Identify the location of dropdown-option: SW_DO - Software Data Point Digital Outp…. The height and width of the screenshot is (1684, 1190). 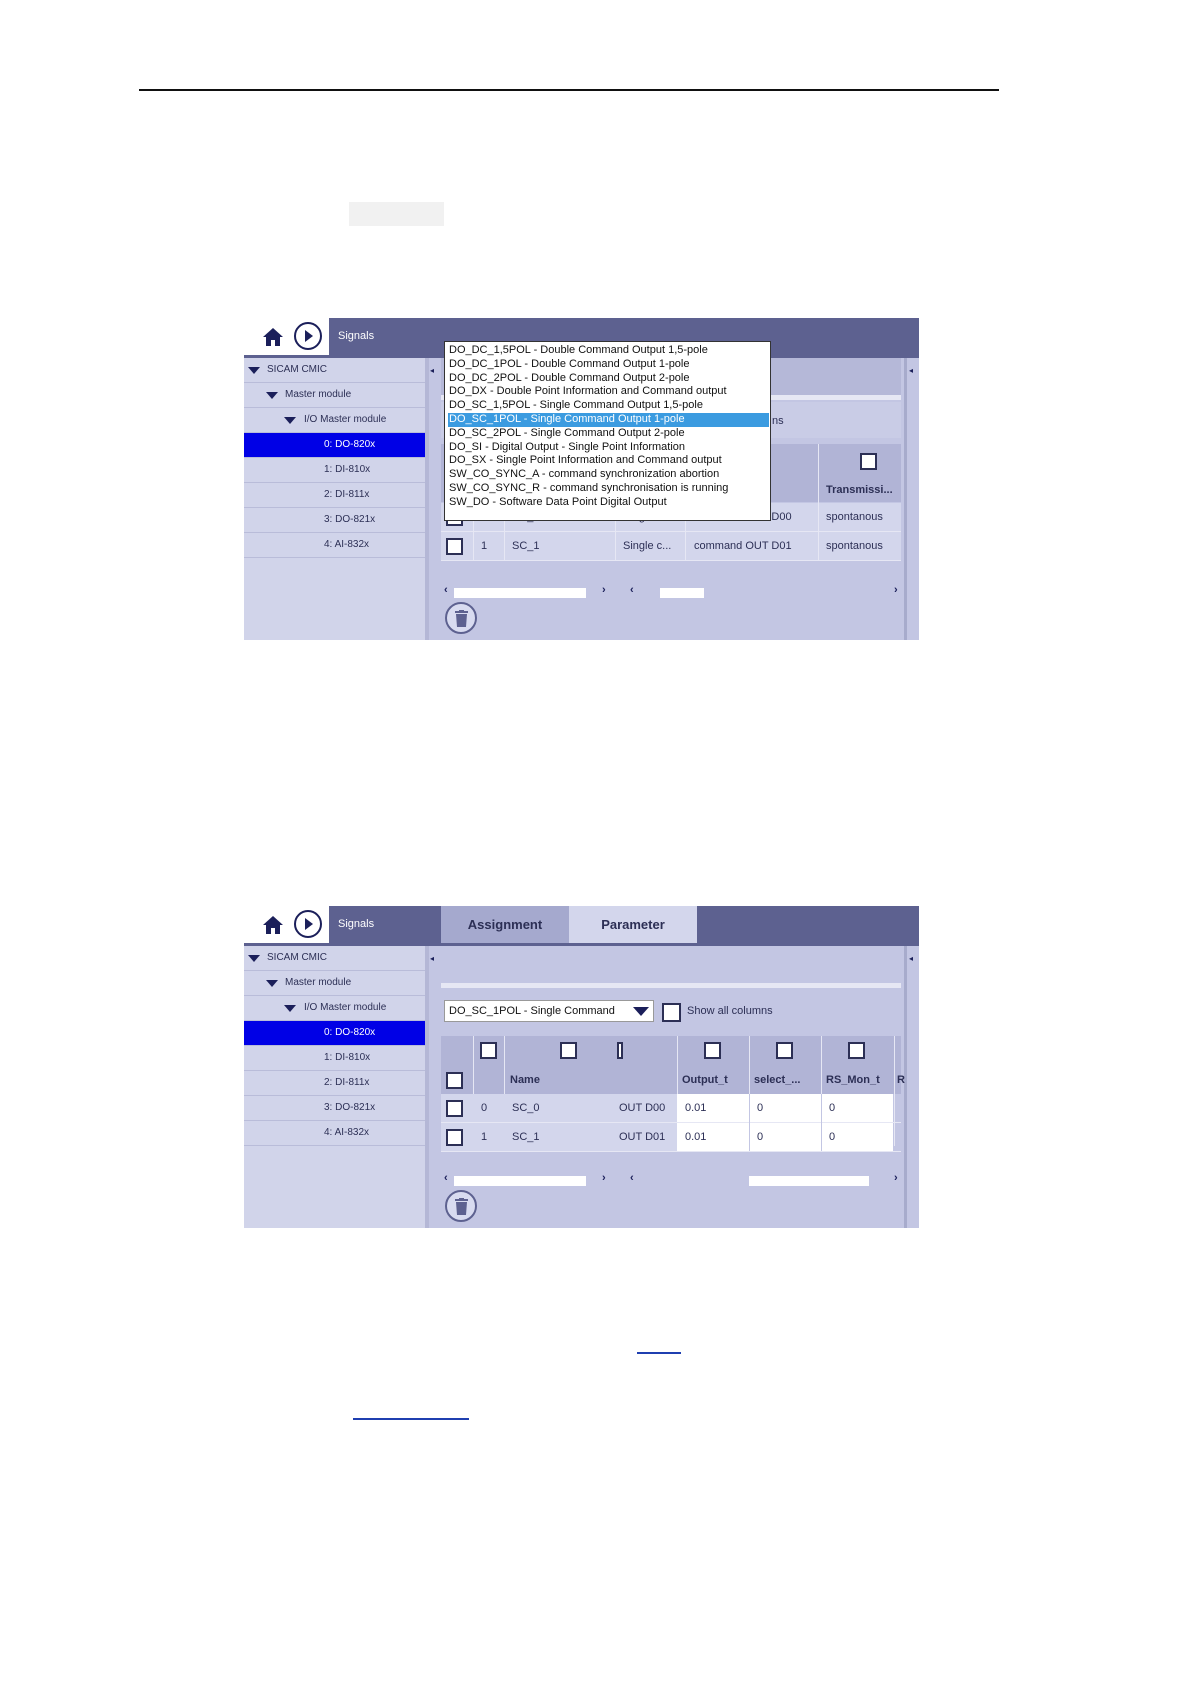
(608, 503).